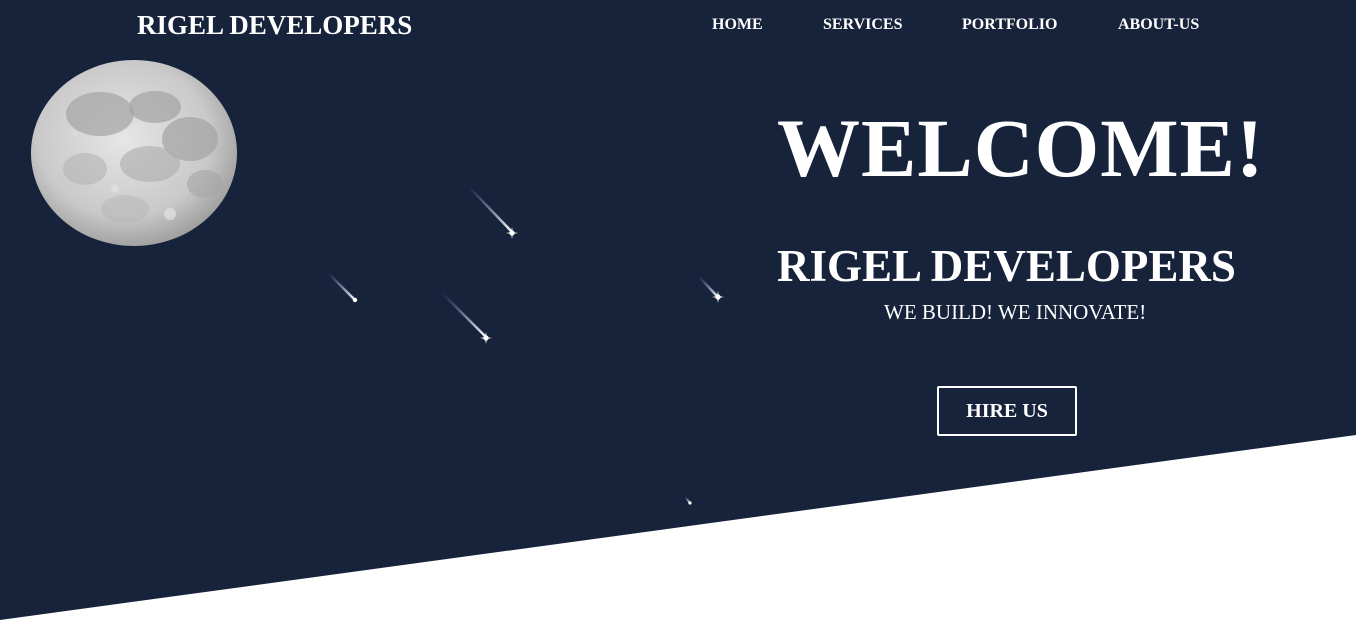  I want to click on brand-logo: RIGEL DEVELOPERS, so click(274, 25).